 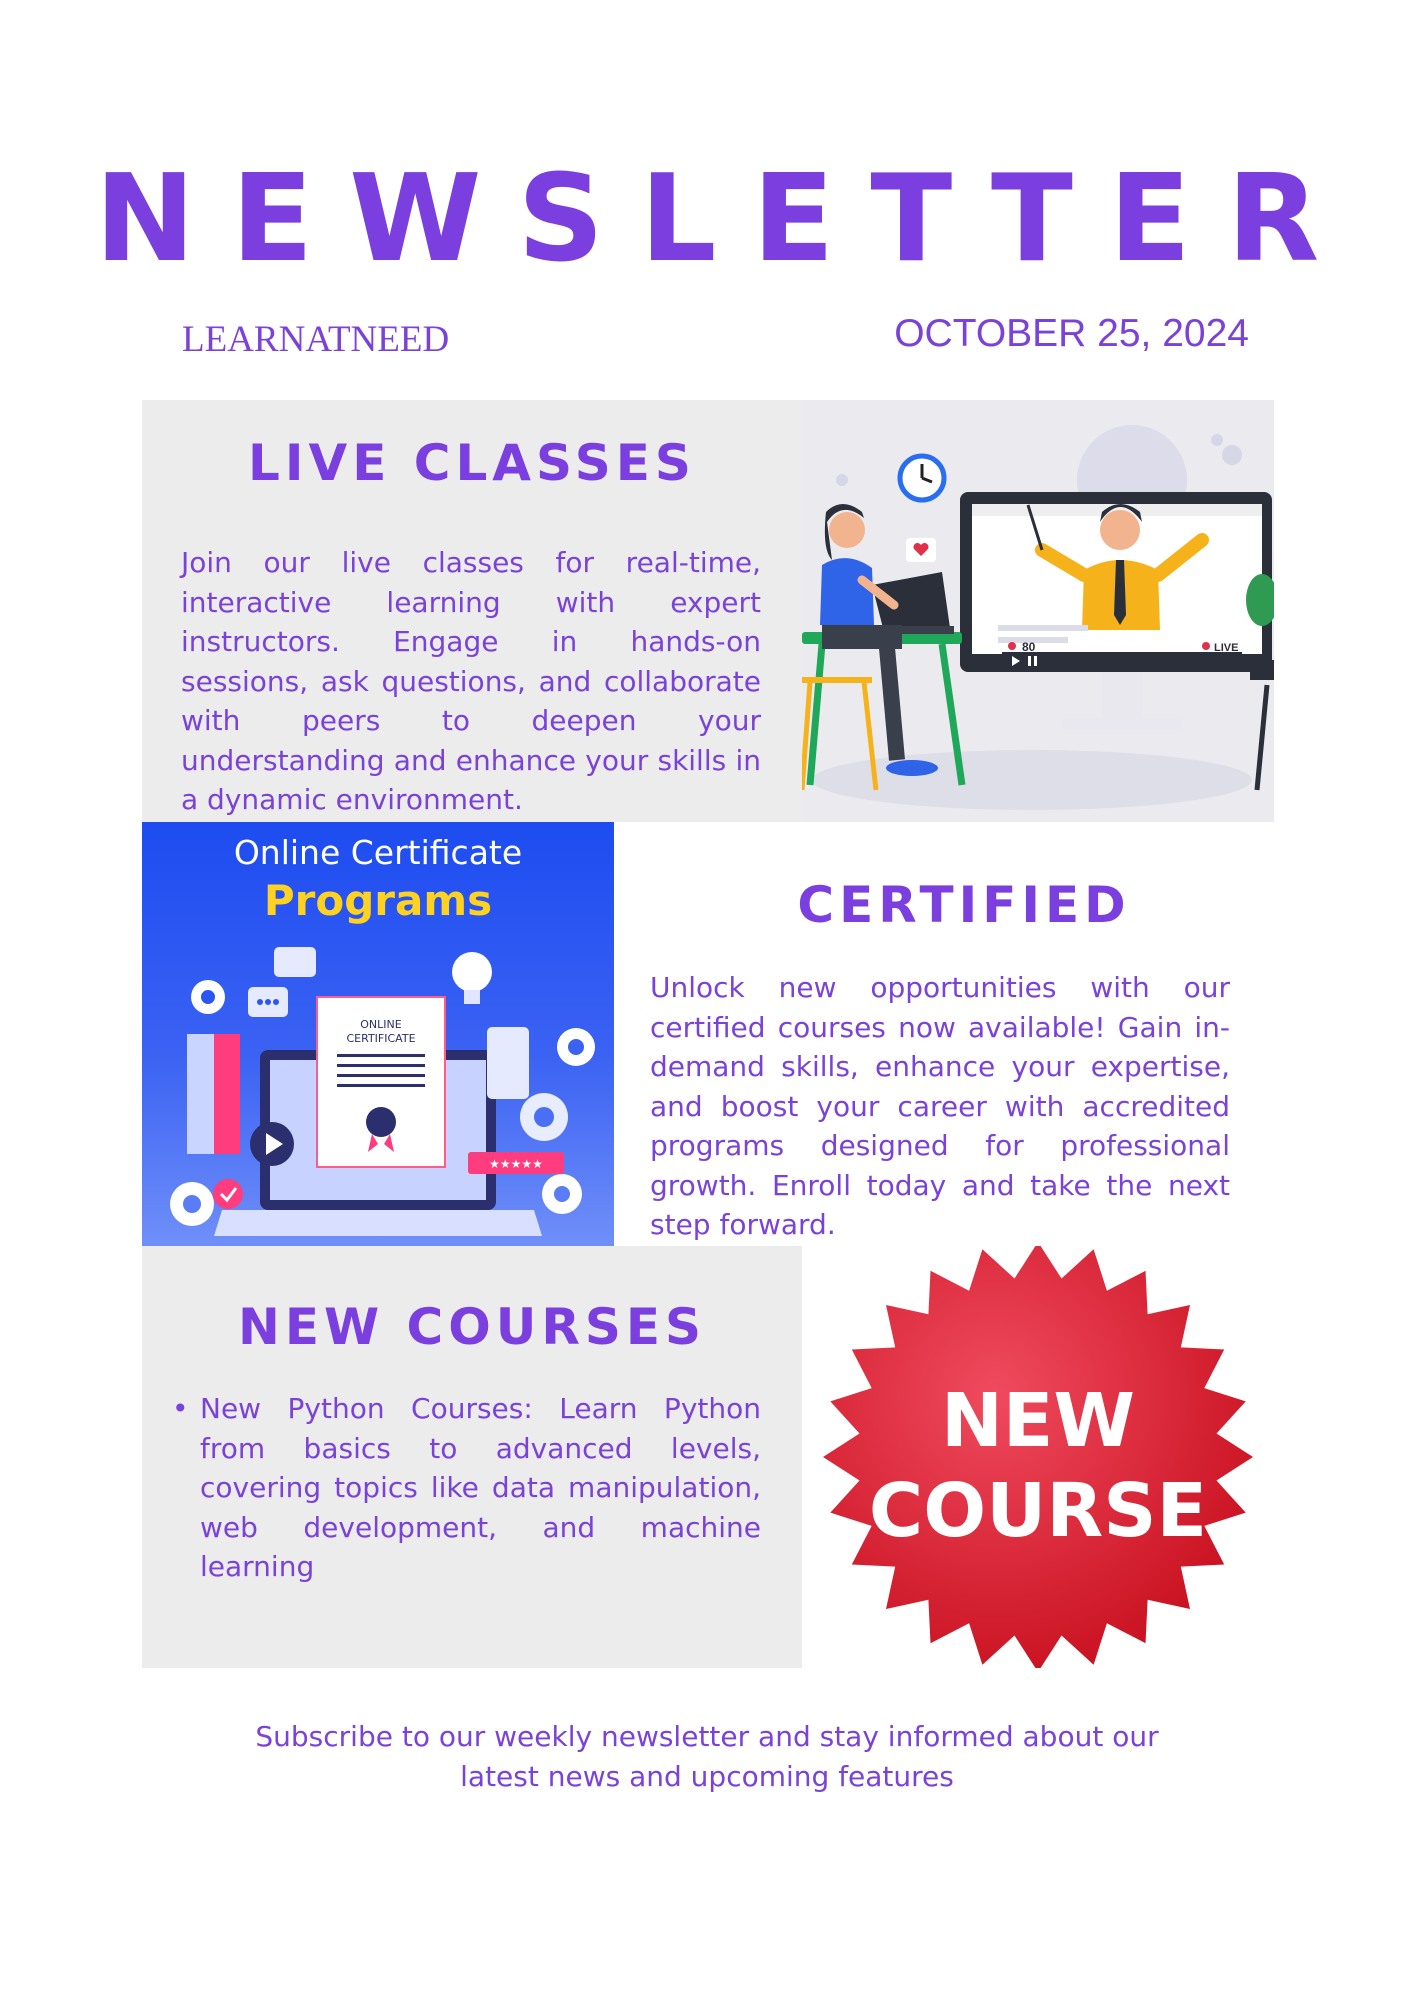 What do you see at coordinates (1071, 333) in the screenshot?
I see `issue-date: OCTOBER 25, 2024` at bounding box center [1071, 333].